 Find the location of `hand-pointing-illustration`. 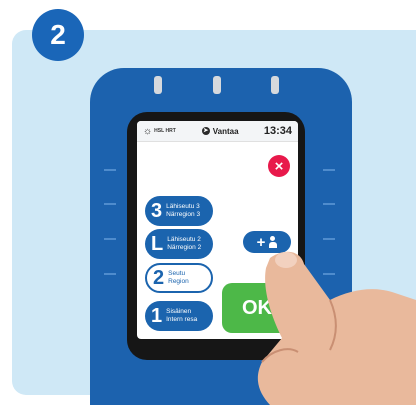

hand-pointing-illustration is located at coordinates (336, 328).